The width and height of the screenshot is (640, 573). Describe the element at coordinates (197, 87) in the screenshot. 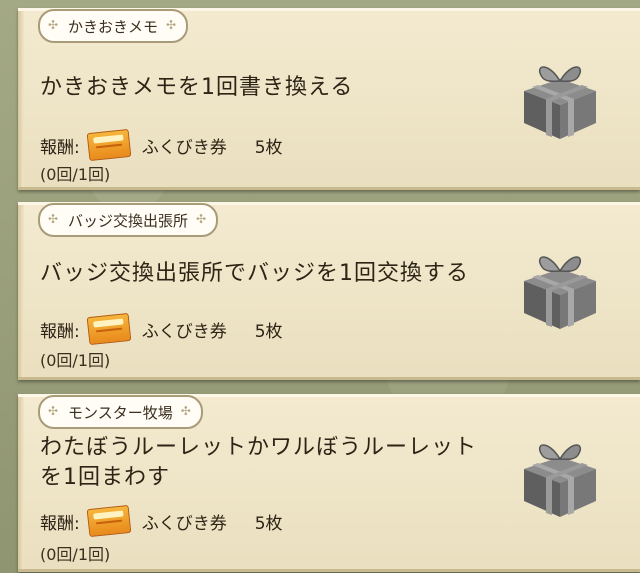

I see `mission-title: かきおきメモを1回書き換える` at that location.